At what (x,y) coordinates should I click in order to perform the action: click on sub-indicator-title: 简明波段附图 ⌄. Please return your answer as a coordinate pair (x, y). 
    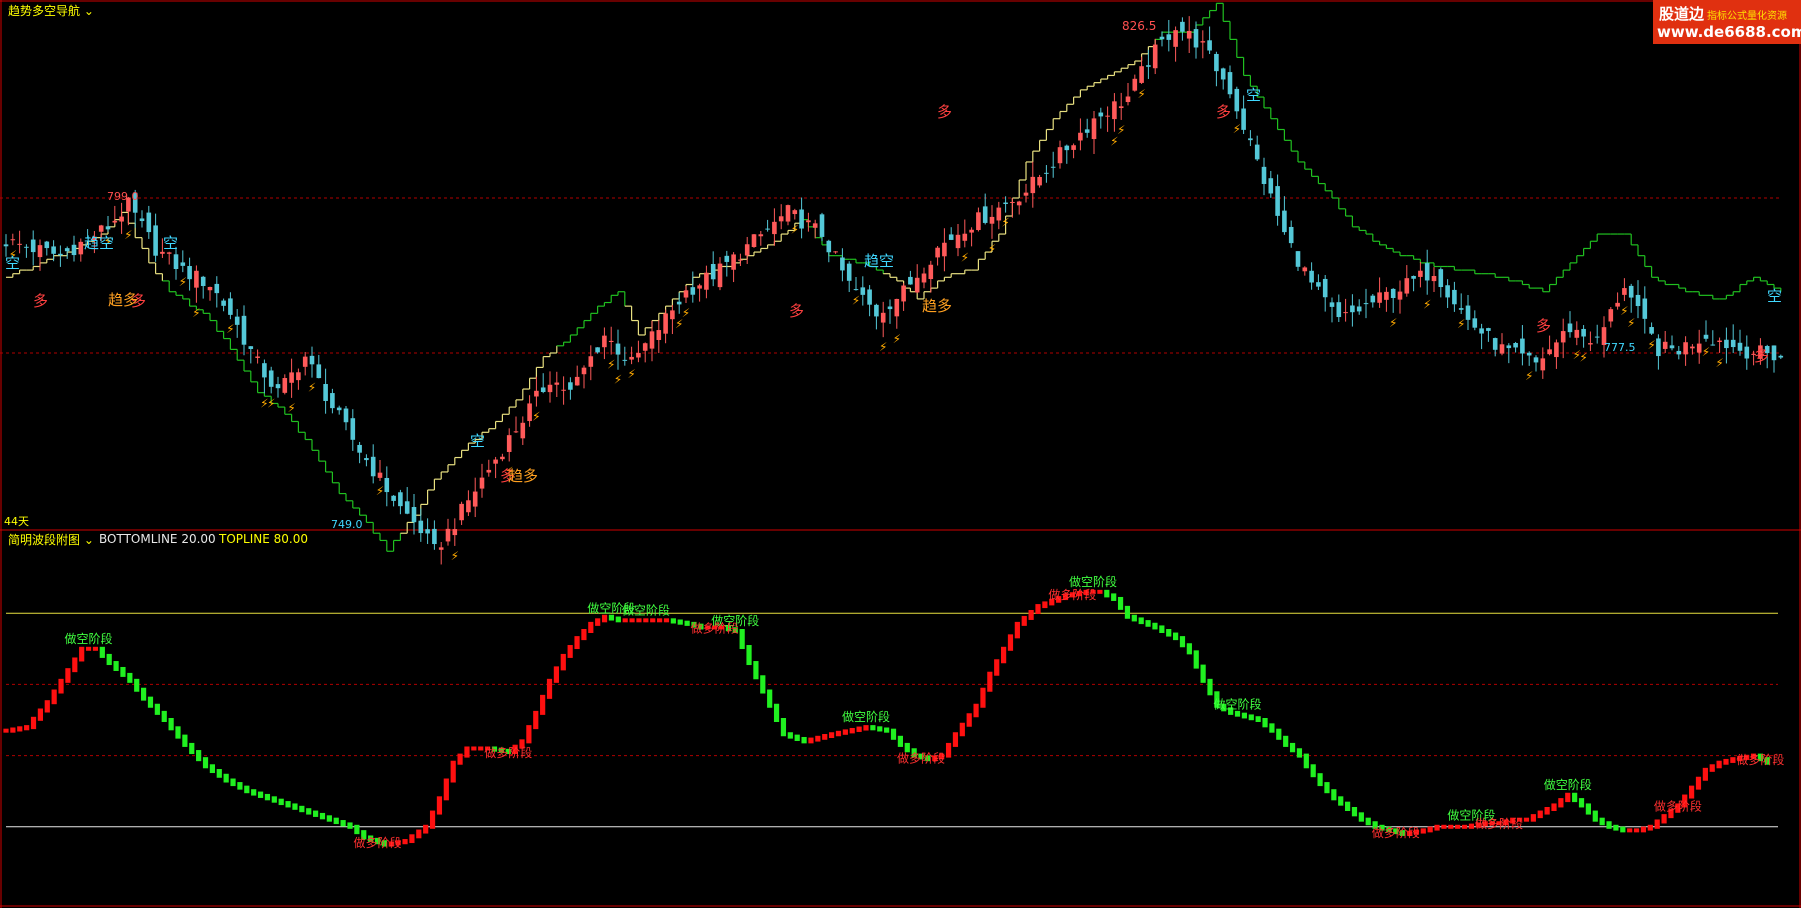
    Looking at the image, I should click on (51, 539).